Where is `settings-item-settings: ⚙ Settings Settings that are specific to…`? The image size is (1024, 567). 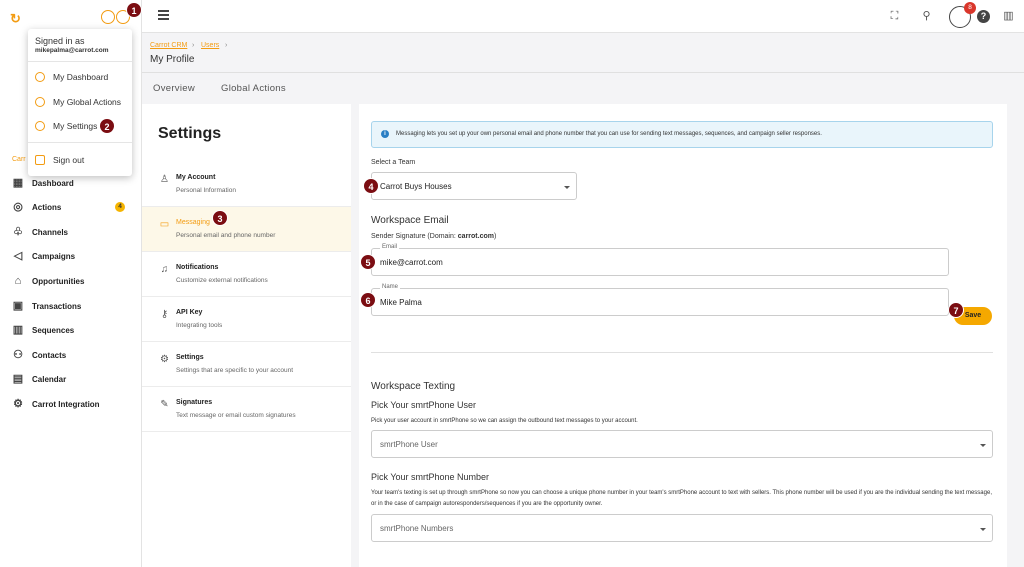 settings-item-settings: ⚙ Settings Settings that are specific to… is located at coordinates (246, 364).